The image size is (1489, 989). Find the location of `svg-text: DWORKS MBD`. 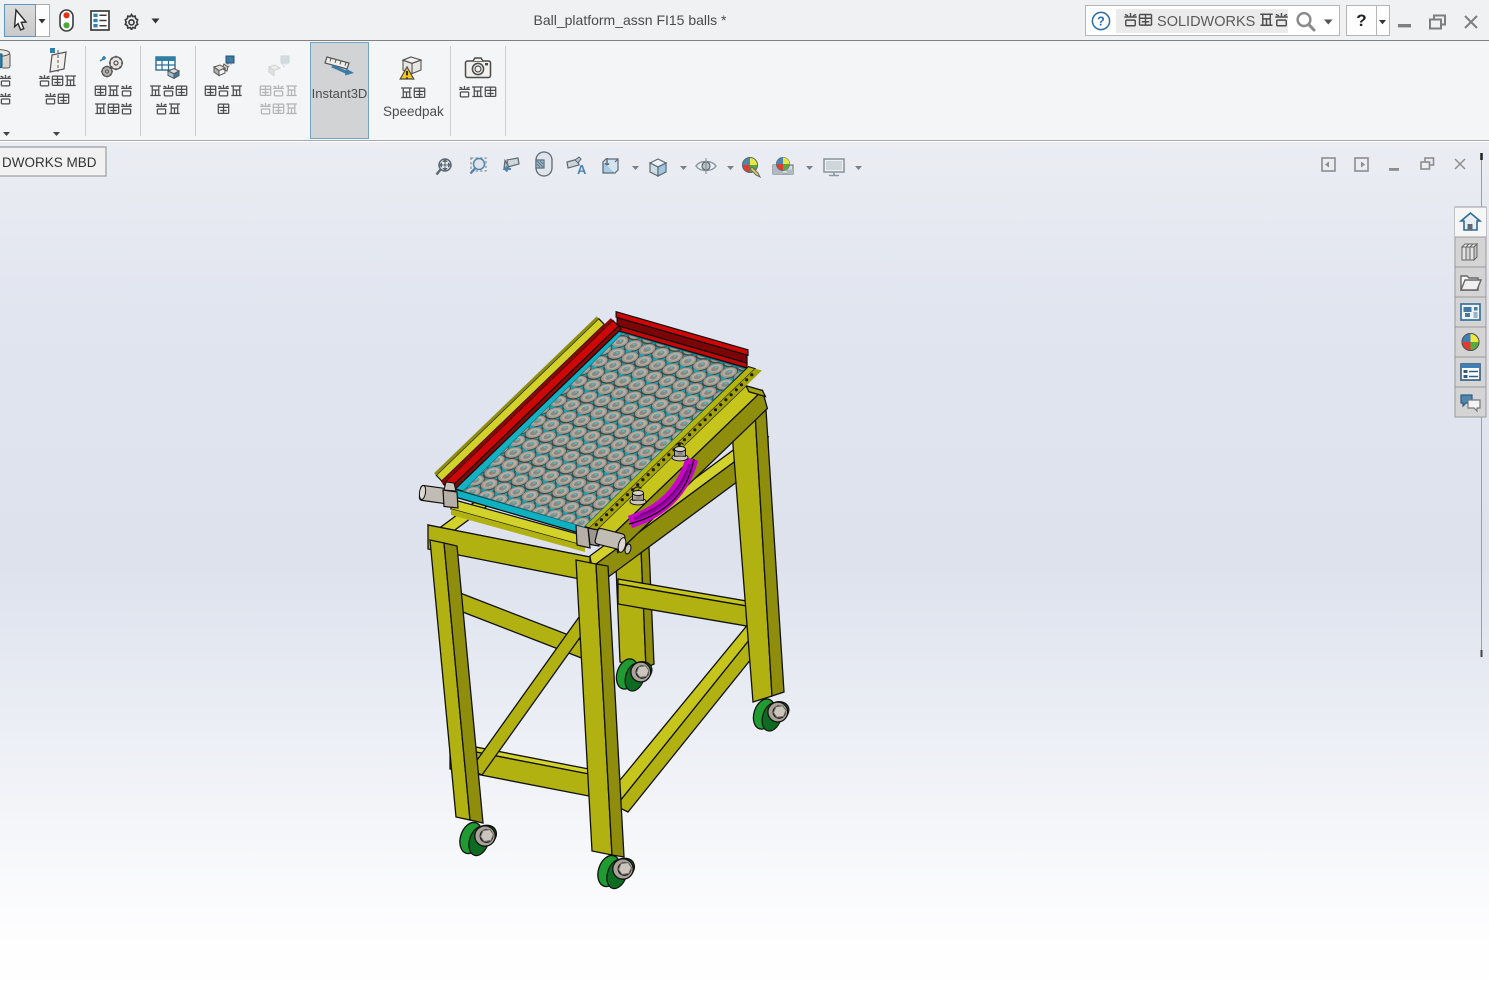

svg-text: DWORKS MBD is located at coordinates (49, 162).